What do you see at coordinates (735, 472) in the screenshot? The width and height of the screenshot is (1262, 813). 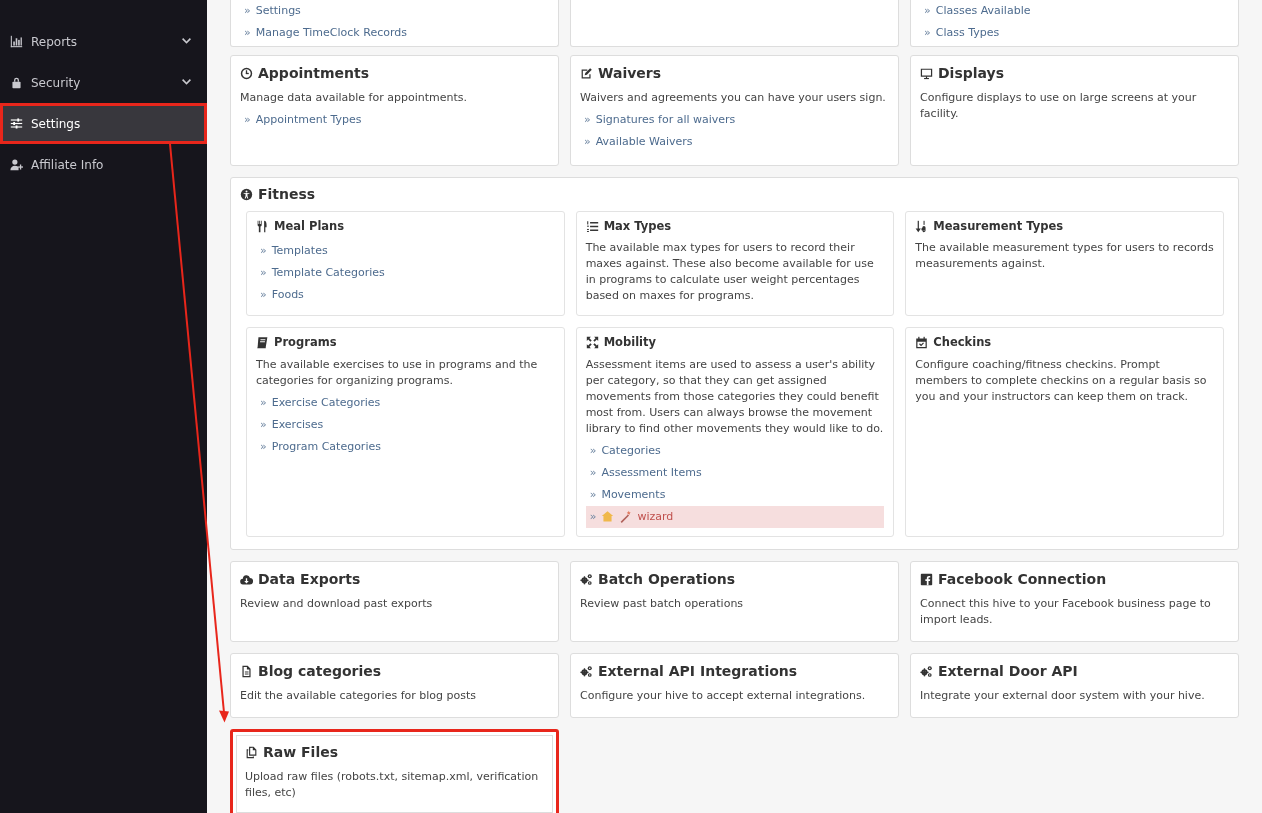 I see `link: » Assessment Items` at bounding box center [735, 472].